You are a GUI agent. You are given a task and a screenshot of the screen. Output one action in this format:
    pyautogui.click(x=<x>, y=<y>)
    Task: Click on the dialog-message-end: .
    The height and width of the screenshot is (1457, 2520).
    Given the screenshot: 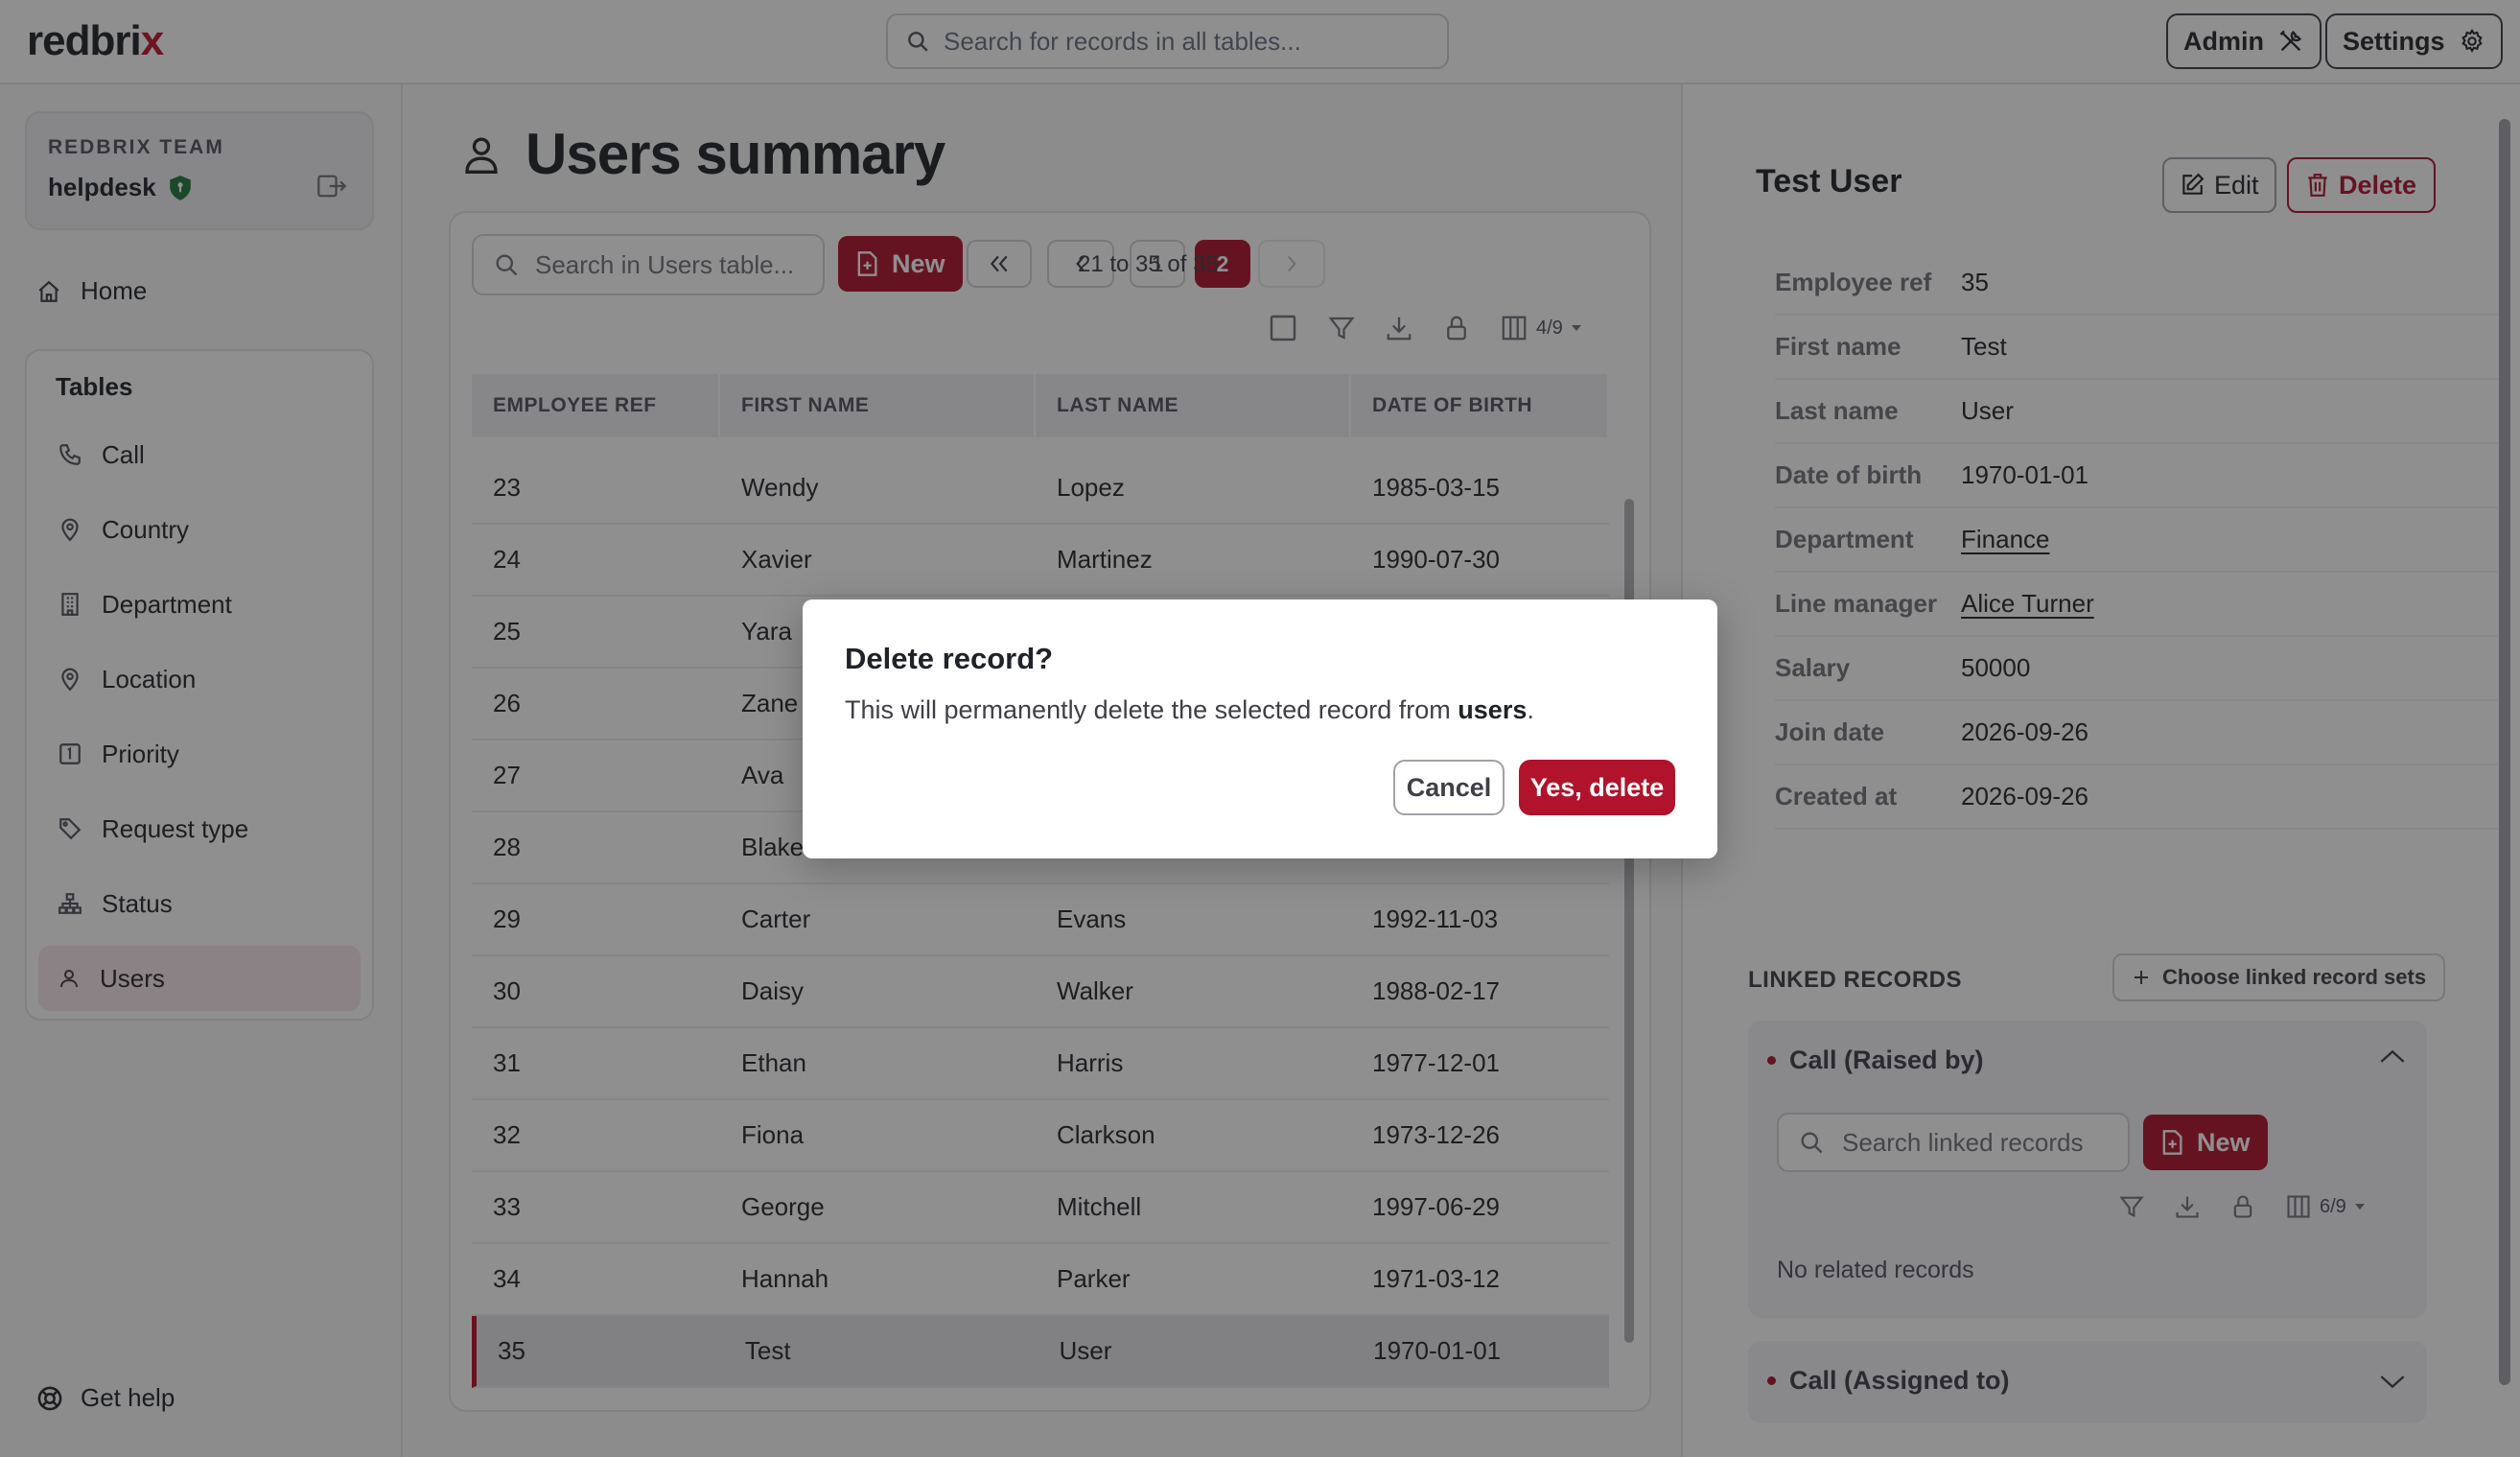 What is the action you would take?
    pyautogui.click(x=1530, y=710)
    